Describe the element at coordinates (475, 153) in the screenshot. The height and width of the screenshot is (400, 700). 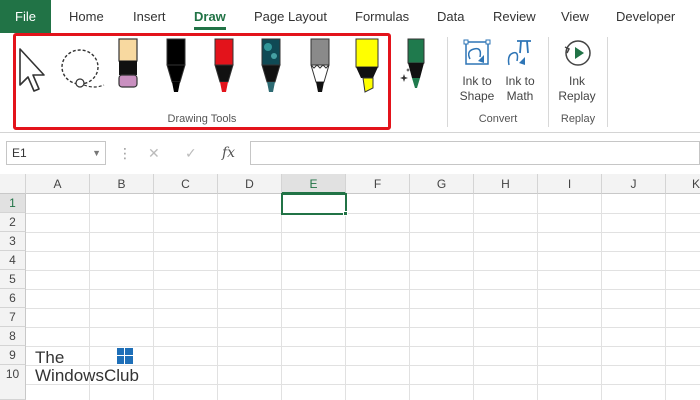
I see `formula-input` at that location.